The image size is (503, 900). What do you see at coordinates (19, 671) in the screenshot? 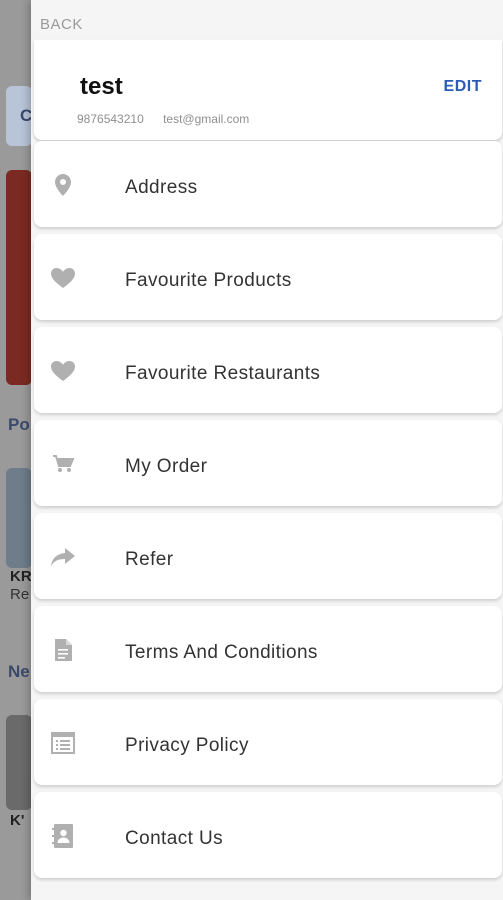
I see `bg-fragment: Ne` at bounding box center [19, 671].